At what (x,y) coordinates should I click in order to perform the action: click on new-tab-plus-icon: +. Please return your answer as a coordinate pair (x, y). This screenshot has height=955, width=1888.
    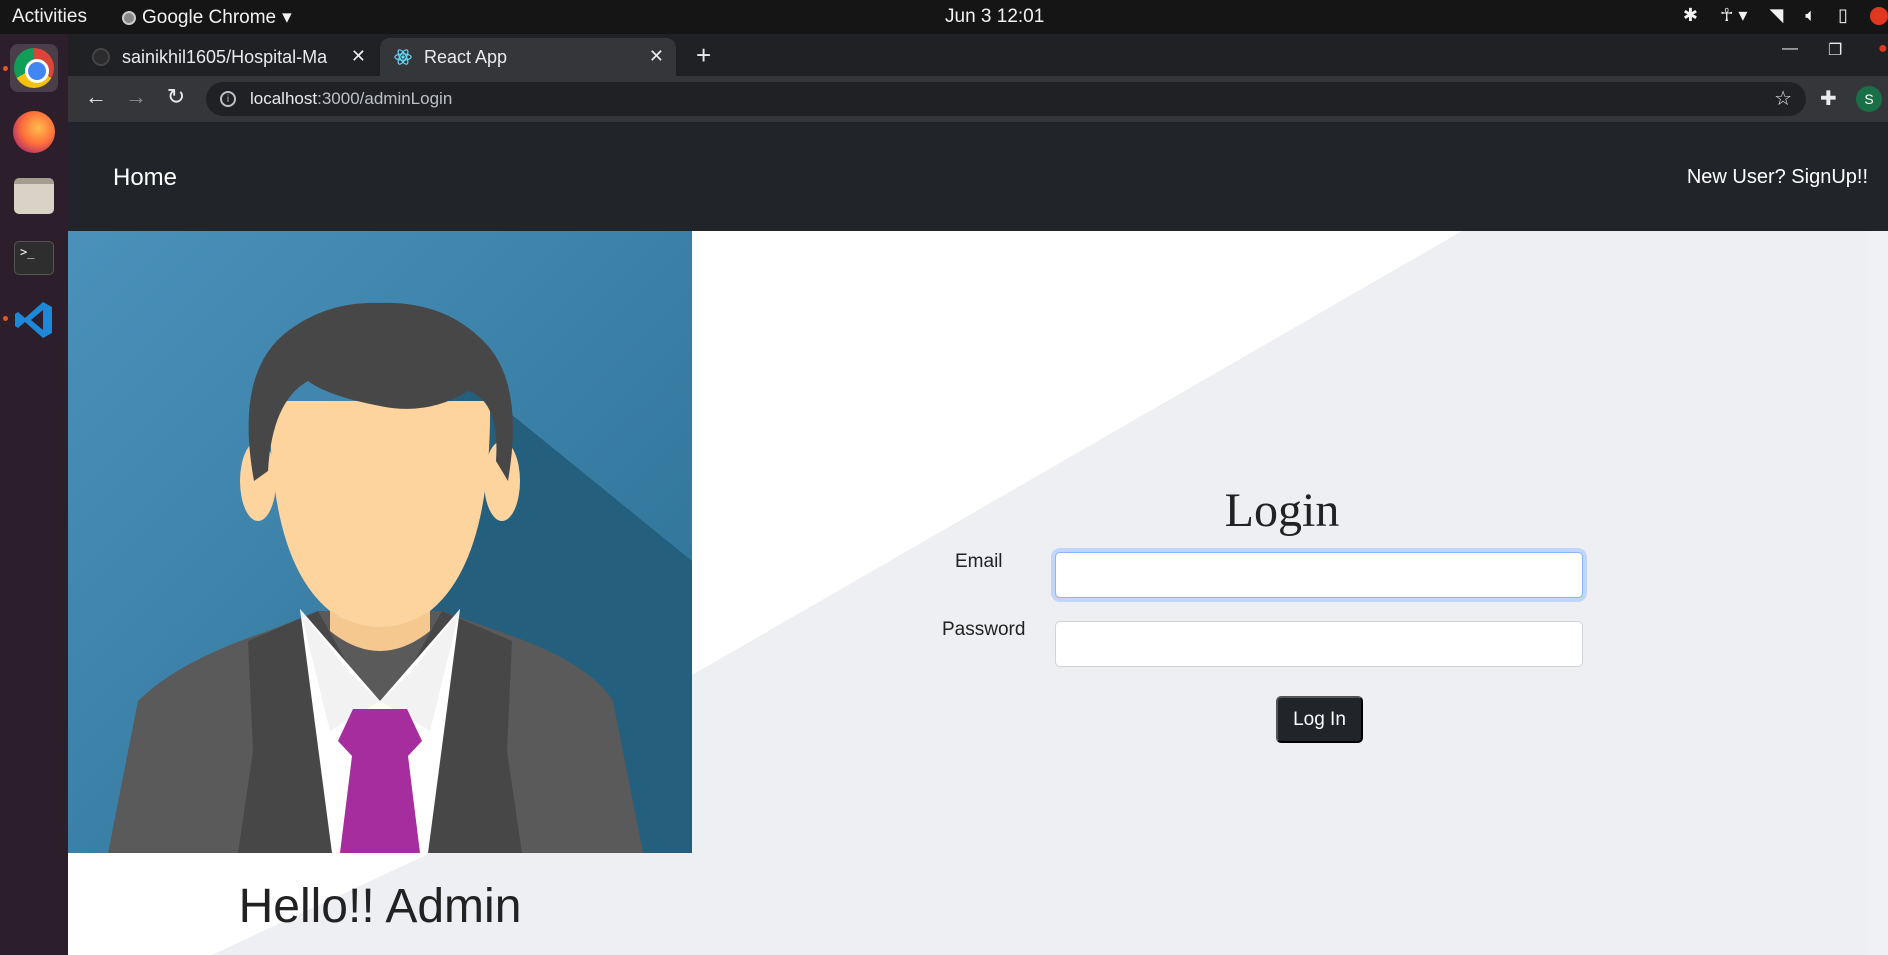
    Looking at the image, I should click on (703, 55).